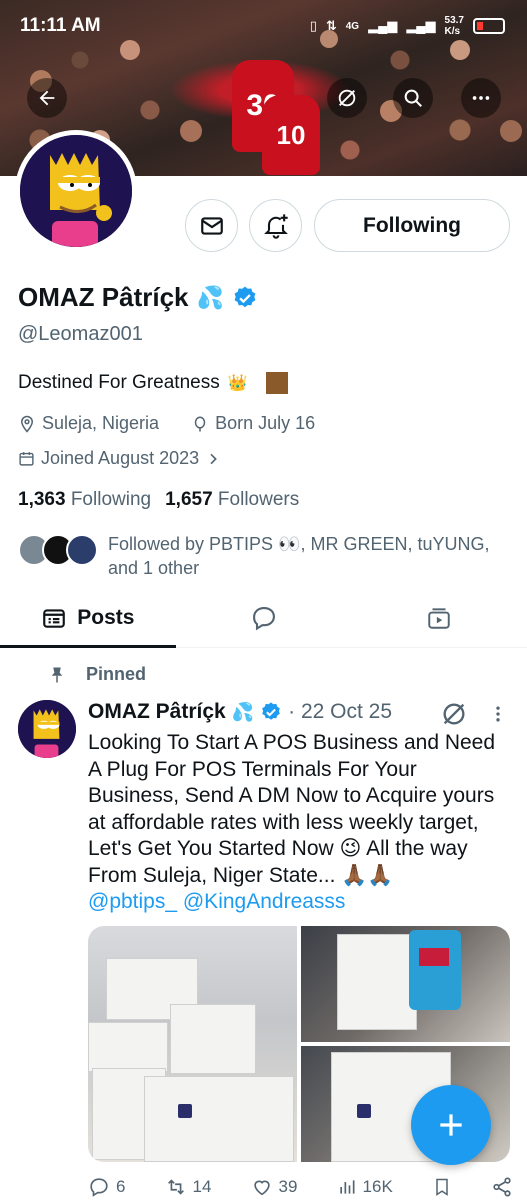 The image size is (527, 1200). Describe the element at coordinates (421, 25) in the screenshot. I see `signal-icon-2: ▂▄▆` at that location.